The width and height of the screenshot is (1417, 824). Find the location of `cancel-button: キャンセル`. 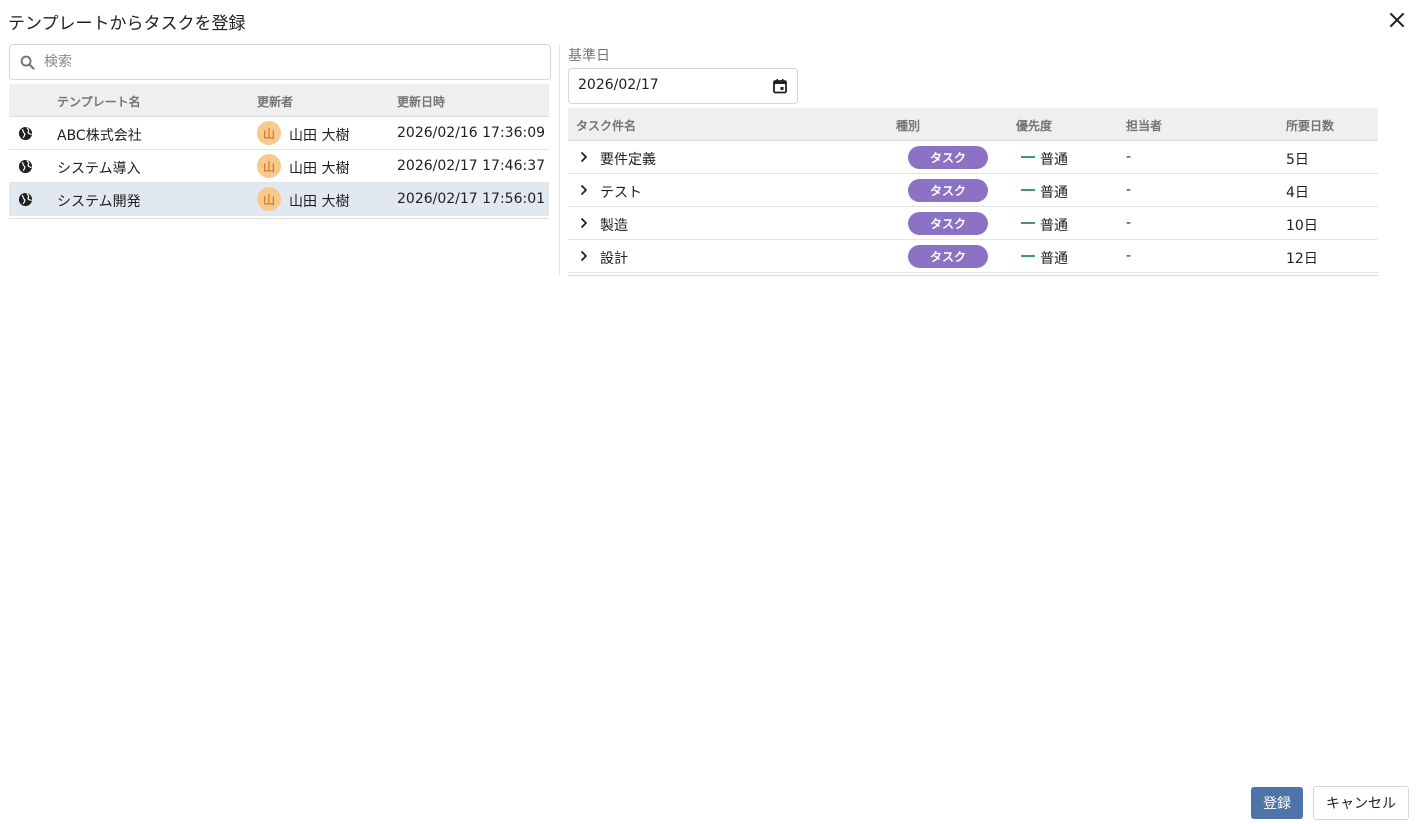

cancel-button: キャンセル is located at coordinates (1361, 803).